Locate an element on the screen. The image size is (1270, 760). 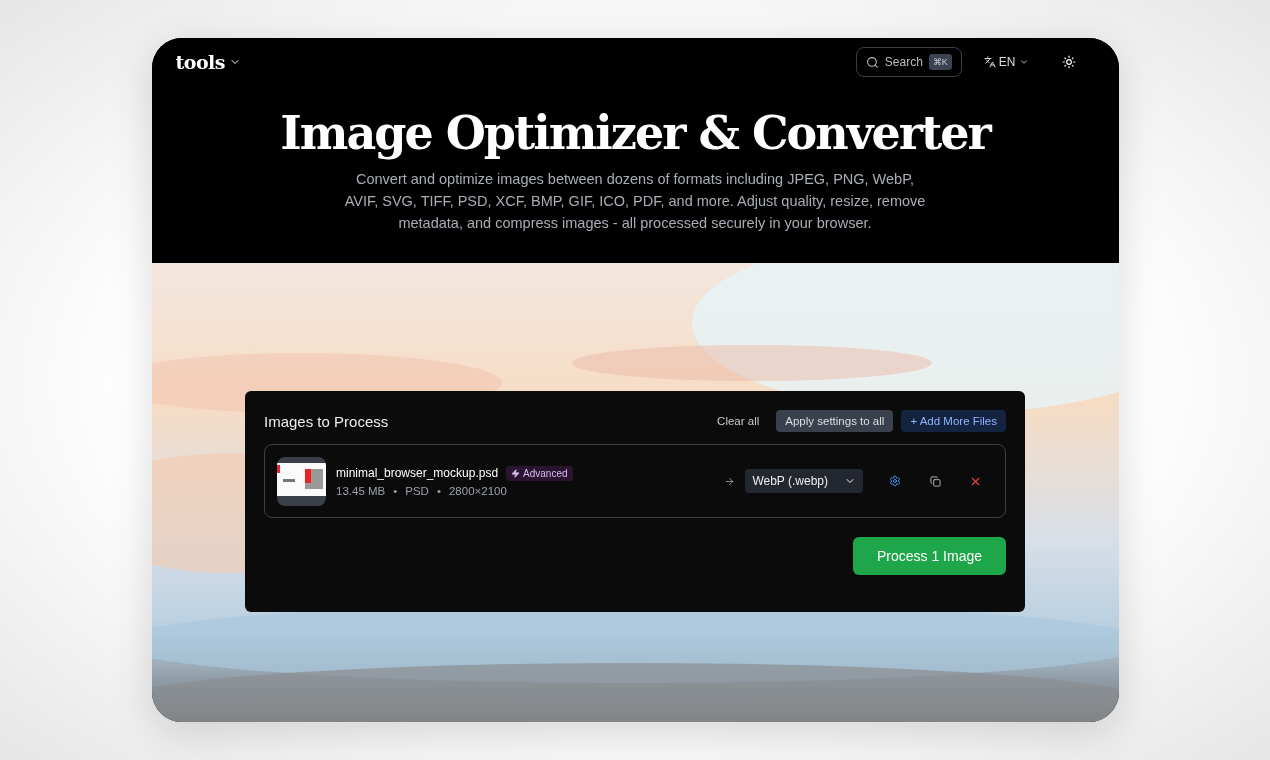
translate-icon is located at coordinates (989, 62).